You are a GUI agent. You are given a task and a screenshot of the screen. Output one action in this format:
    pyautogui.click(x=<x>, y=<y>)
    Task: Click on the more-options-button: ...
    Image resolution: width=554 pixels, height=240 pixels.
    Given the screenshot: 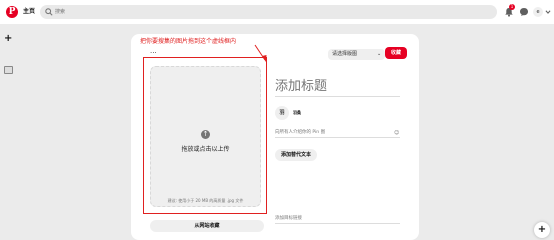 What is the action you would take?
    pyautogui.click(x=153, y=51)
    